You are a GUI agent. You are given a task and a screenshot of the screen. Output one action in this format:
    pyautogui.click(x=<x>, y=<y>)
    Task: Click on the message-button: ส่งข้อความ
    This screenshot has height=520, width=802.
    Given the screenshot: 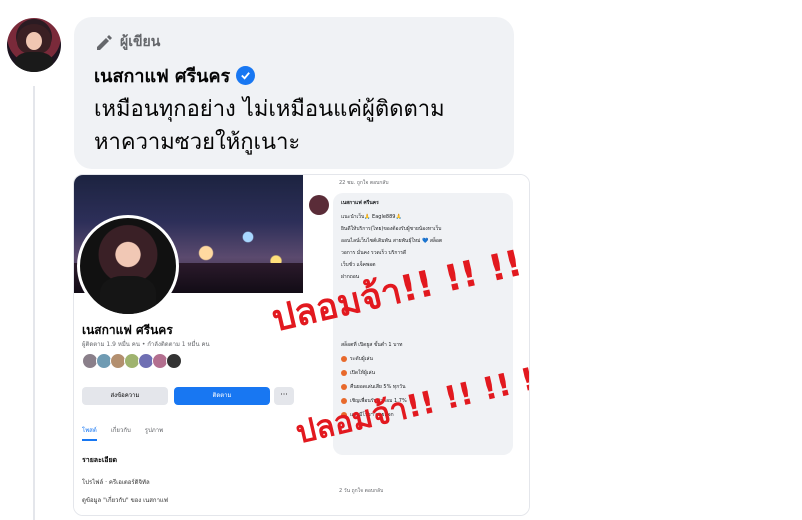 What is the action you would take?
    pyautogui.click(x=125, y=396)
    